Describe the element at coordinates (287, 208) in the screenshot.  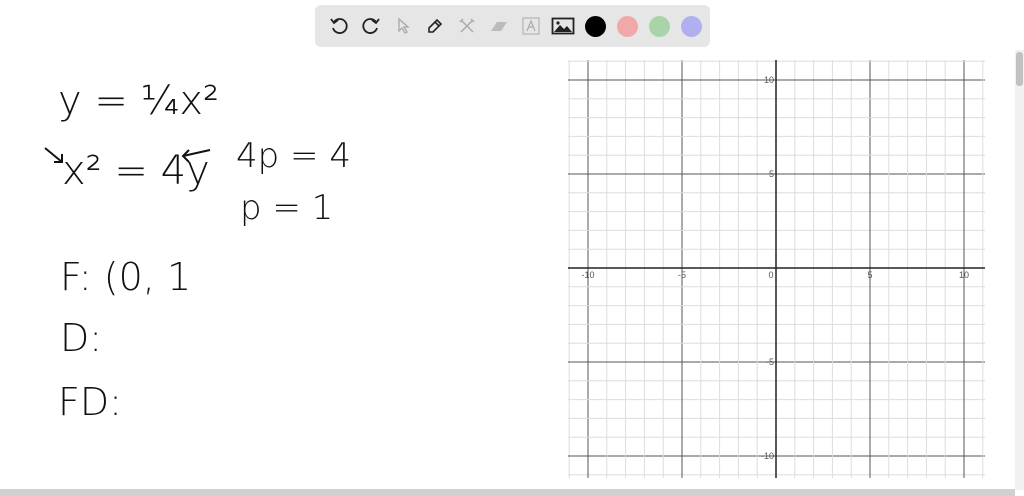
I see `note-p: p = 1` at that location.